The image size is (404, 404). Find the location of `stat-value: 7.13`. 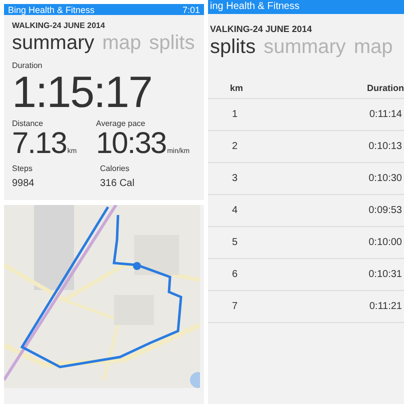

stat-value: 7.13 is located at coordinates (39, 144).